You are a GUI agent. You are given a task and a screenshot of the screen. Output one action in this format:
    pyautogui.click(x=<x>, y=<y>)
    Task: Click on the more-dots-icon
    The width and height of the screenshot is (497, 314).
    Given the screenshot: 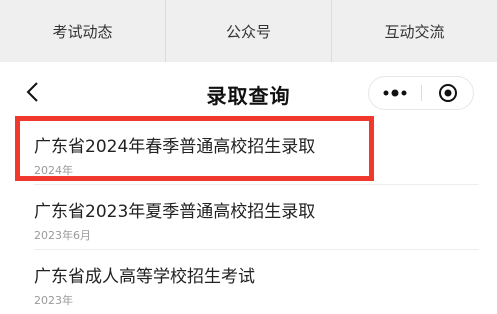 What is the action you would take?
    pyautogui.click(x=395, y=93)
    